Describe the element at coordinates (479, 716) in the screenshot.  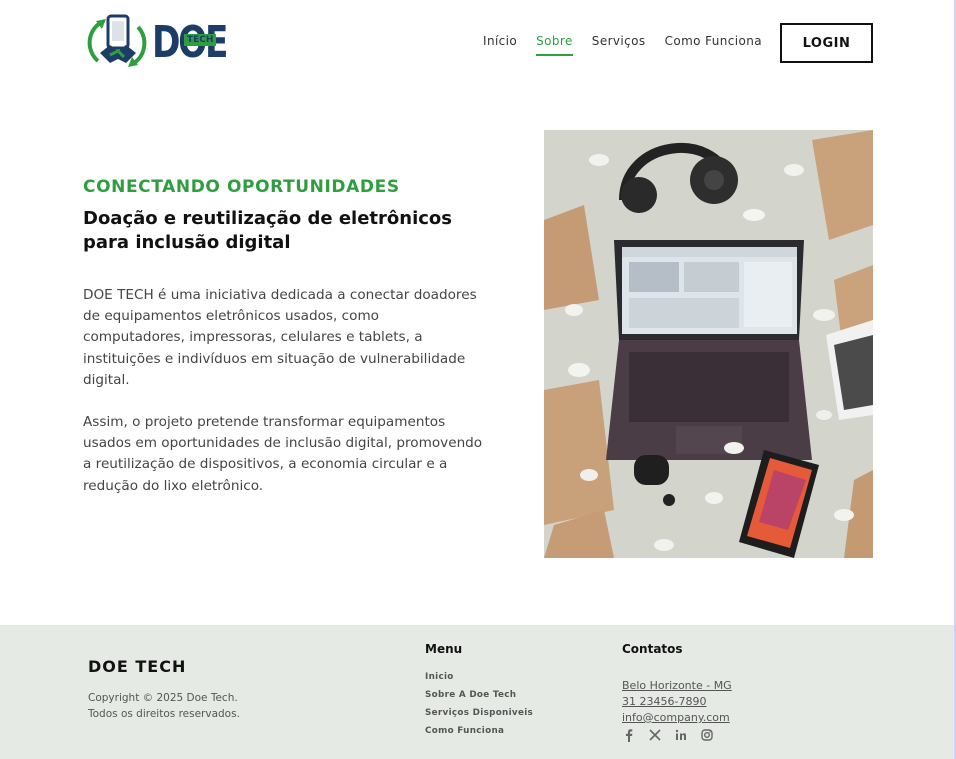
I see `footer-link-servicos: Serviços Disponiveis` at that location.